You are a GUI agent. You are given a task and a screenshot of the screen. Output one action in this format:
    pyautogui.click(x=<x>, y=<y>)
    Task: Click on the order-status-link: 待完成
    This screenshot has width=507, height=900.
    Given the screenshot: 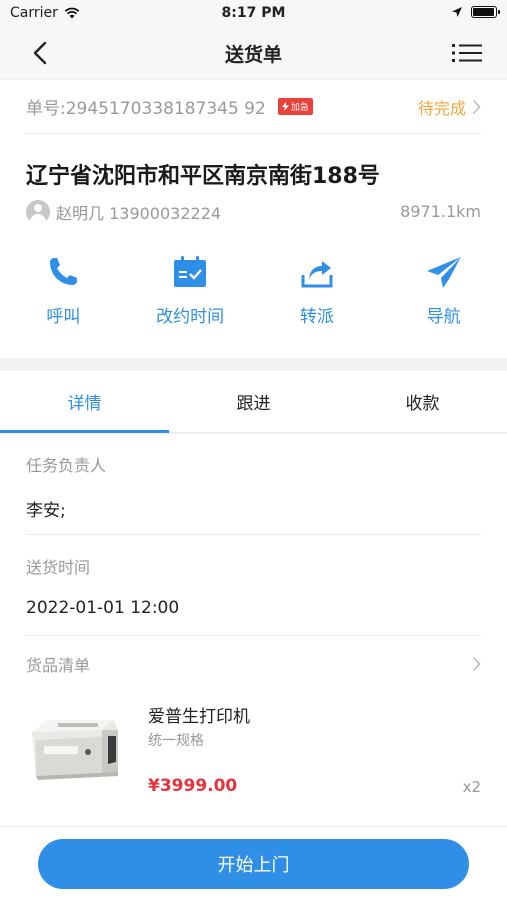 What is the action you would take?
    pyautogui.click(x=449, y=107)
    